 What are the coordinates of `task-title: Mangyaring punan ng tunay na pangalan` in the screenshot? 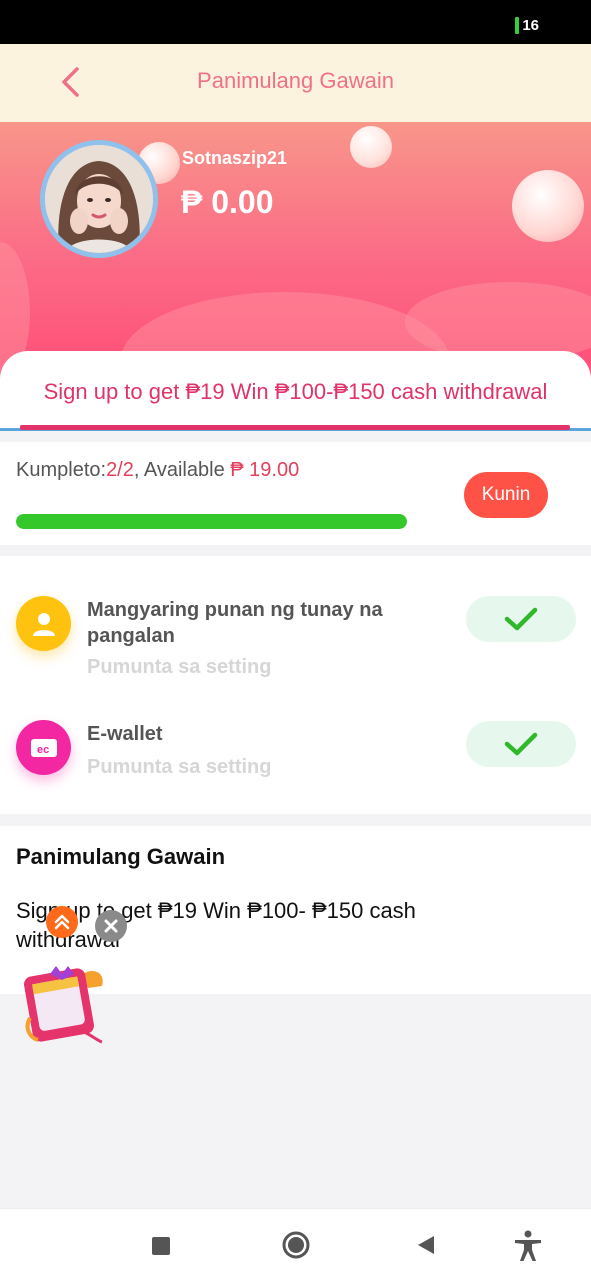 It's located at (235, 623).